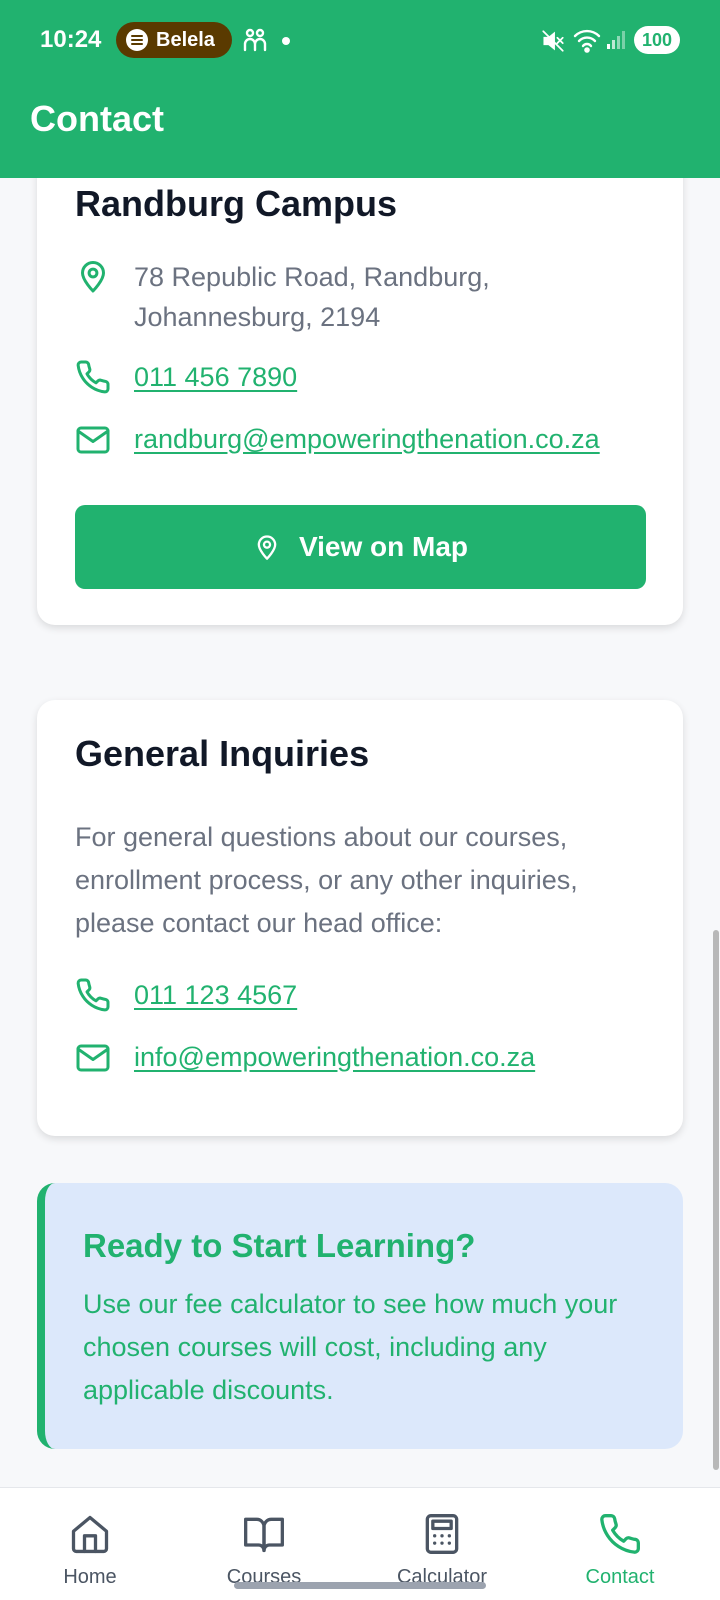 This screenshot has height=1600, width=720. Describe the element at coordinates (312, 277) in the screenshot. I see `address-line1: 78 Republic Road, Randburg,` at that location.